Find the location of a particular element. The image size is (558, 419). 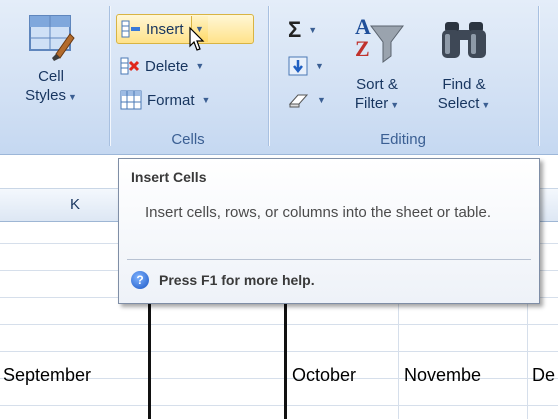

find-select-label-1: Find & is located at coordinates (464, 84).